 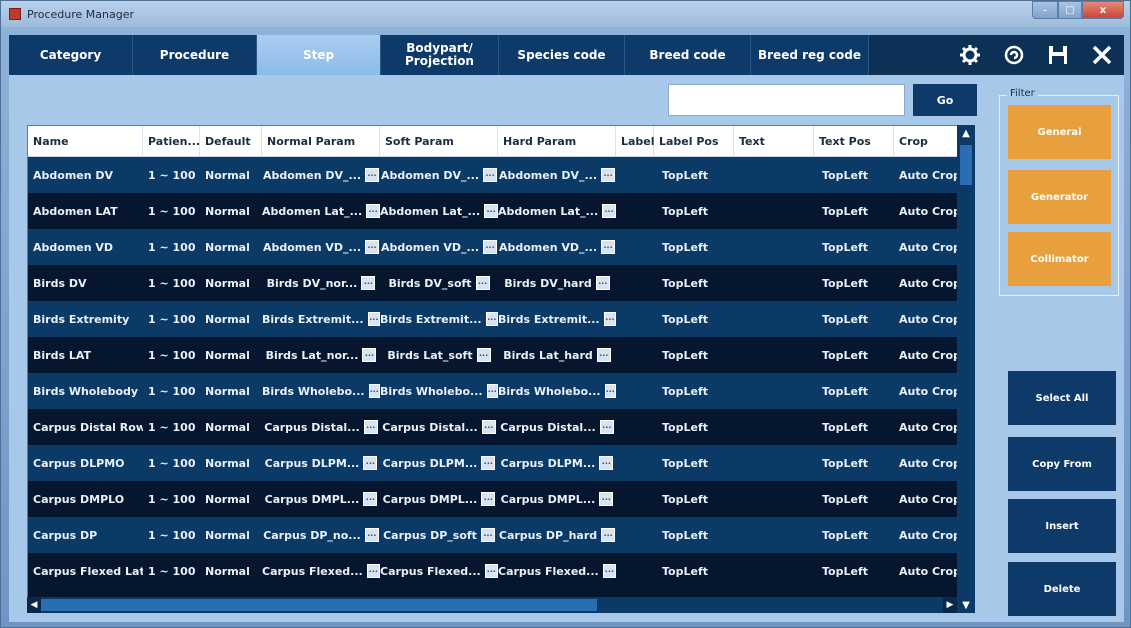 I want to click on tab-bodypart-projection: Bodypart/ Projection, so click(x=440, y=55).